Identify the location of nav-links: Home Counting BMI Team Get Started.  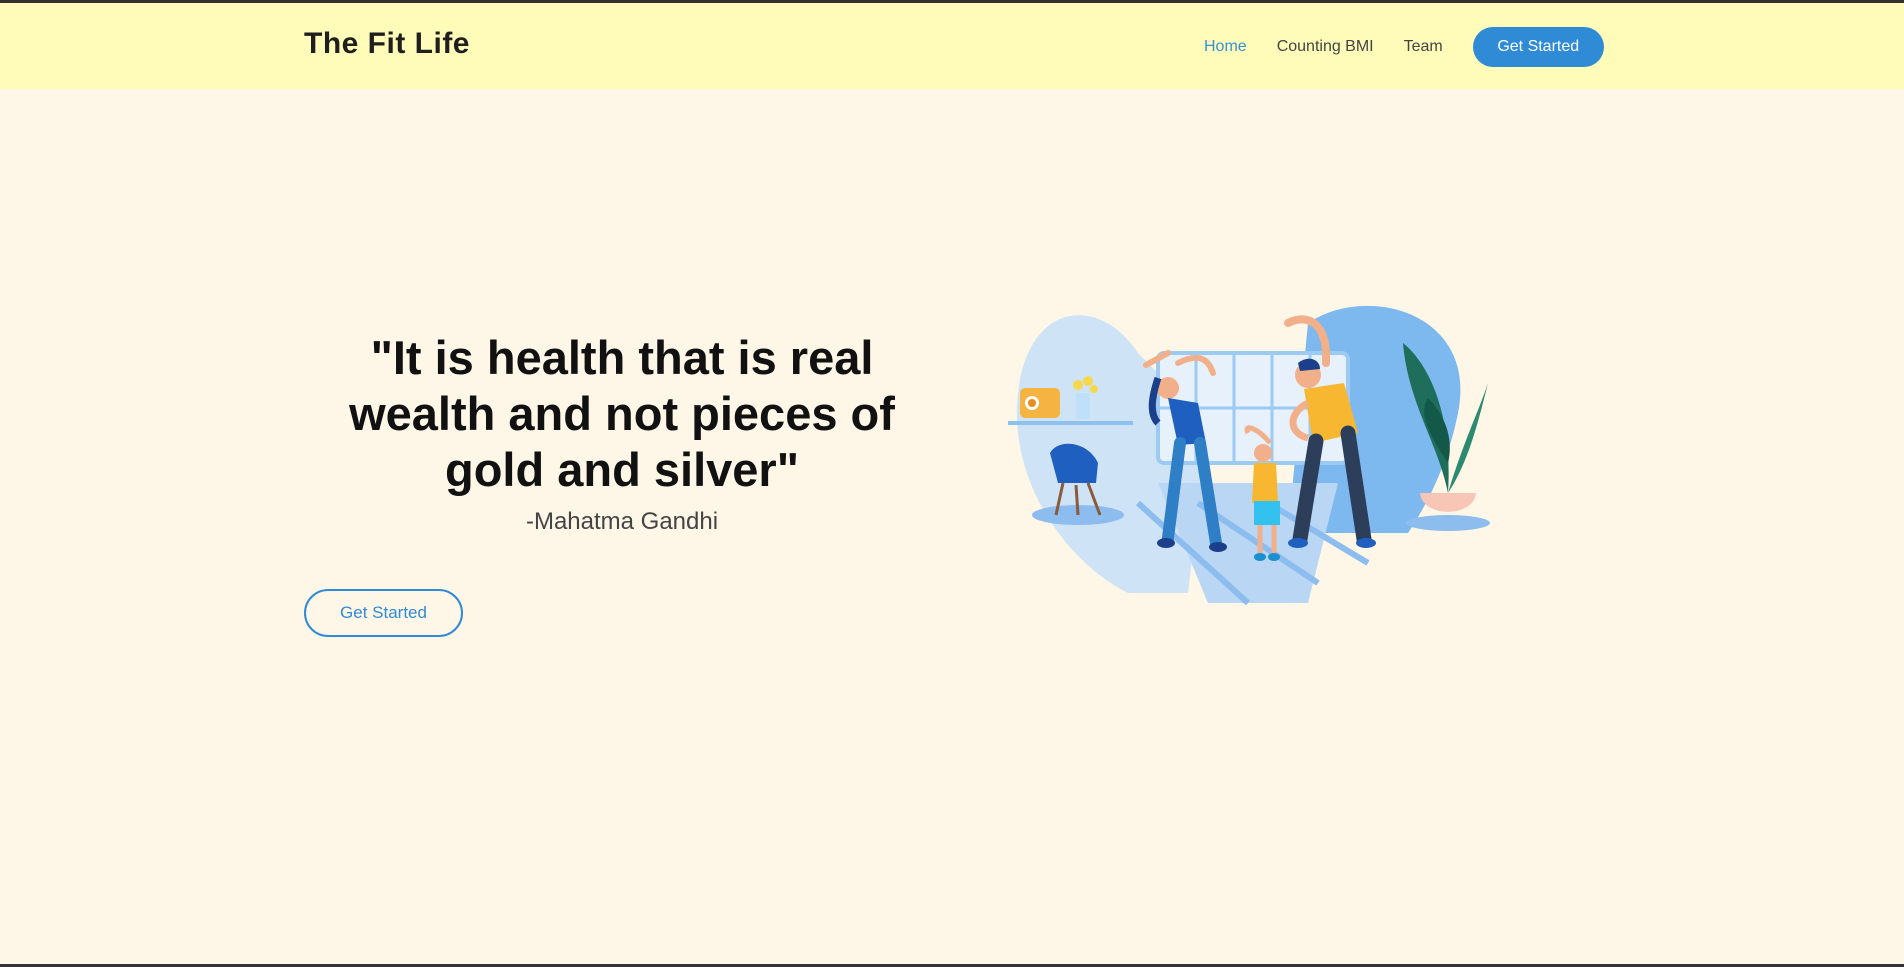
(1404, 47).